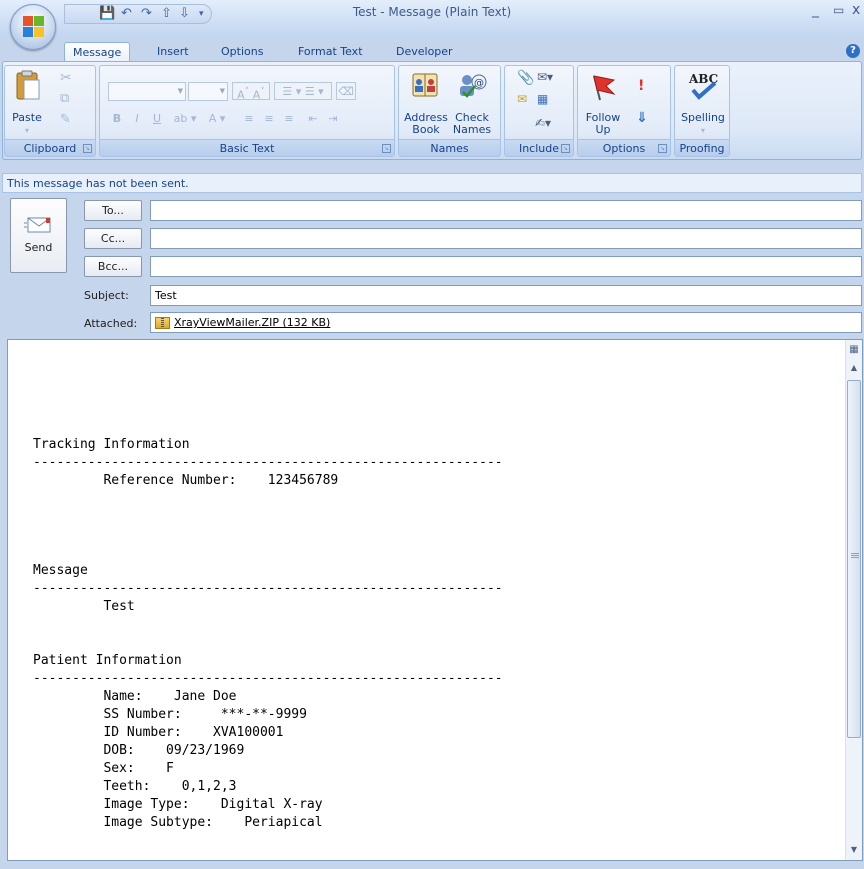  Describe the element at coordinates (703, 86) in the screenshot. I see `spelling-icon: ABC` at that location.